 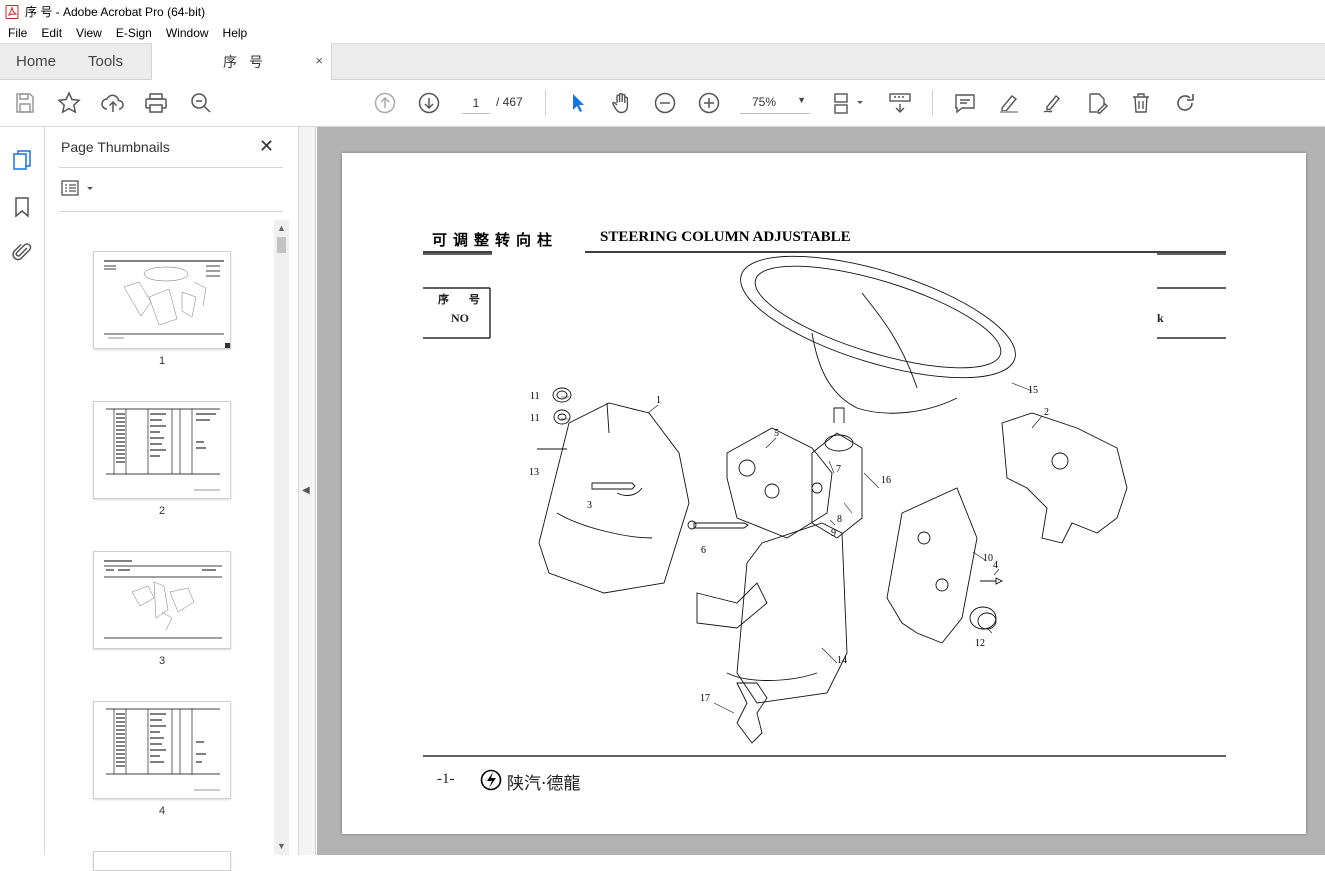 I want to click on close-tab-icon: ×, so click(x=319, y=60).